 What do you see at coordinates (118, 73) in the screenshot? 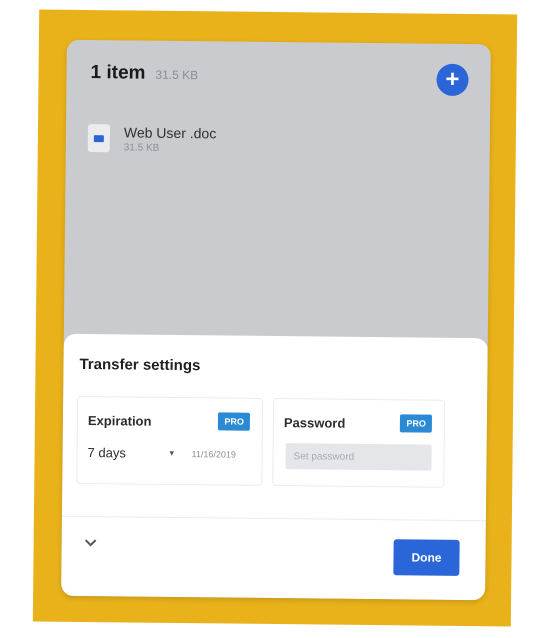
I see `item-count: 1 item` at bounding box center [118, 73].